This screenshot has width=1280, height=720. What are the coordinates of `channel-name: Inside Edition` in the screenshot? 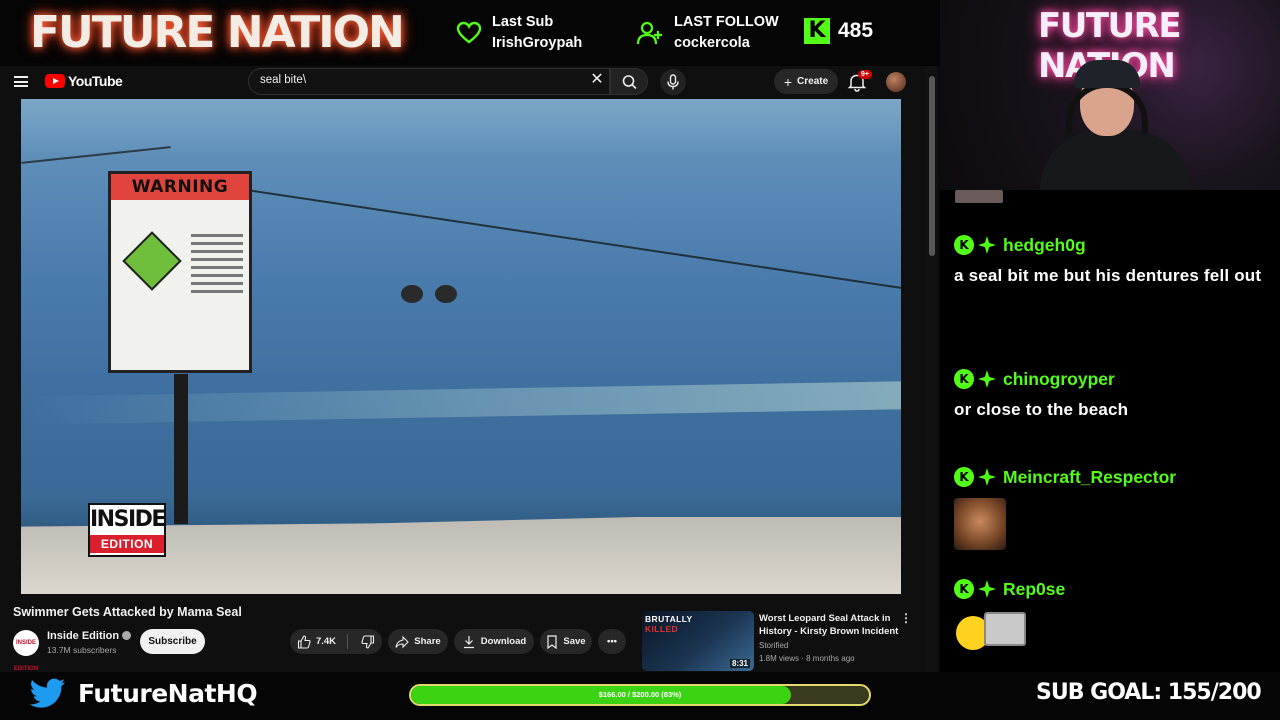 It's located at (89, 636).